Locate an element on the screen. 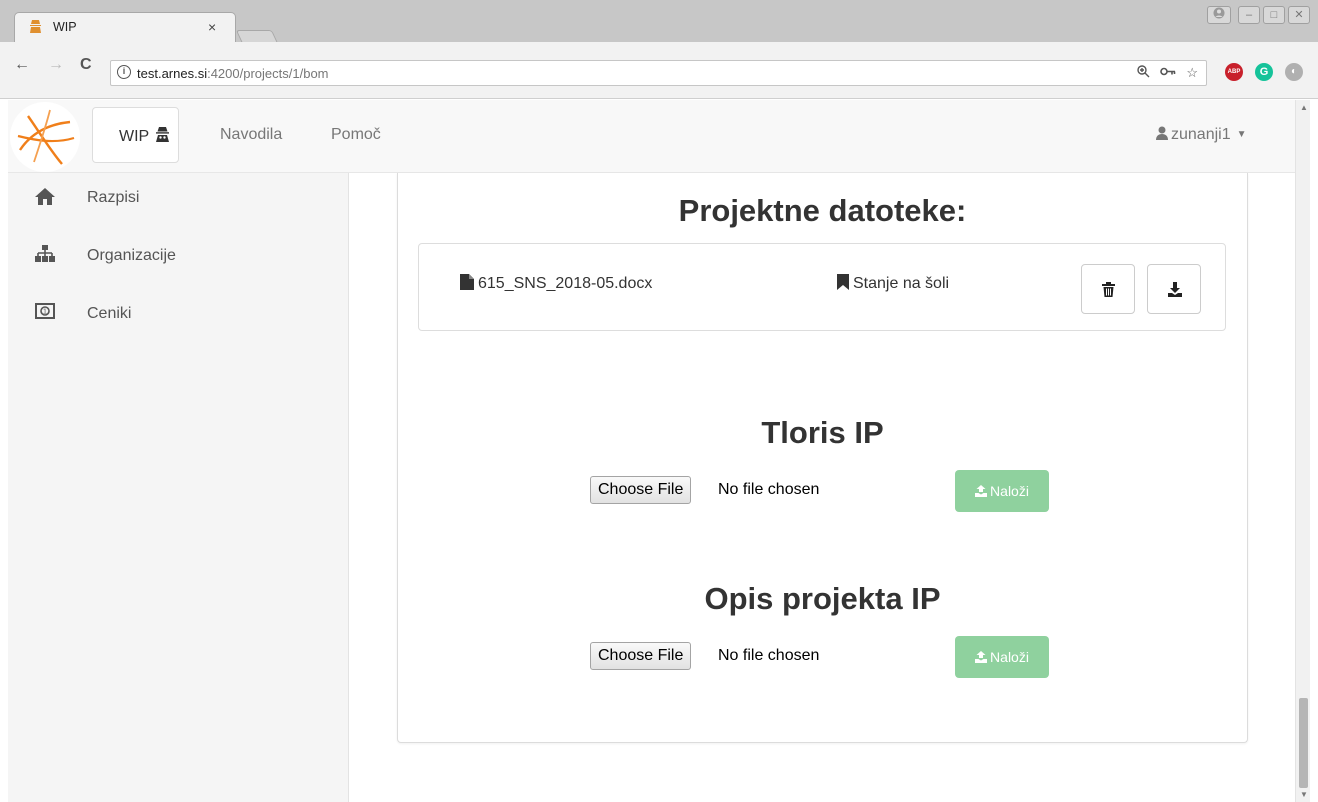 The height and width of the screenshot is (802, 1318). download-file-button is located at coordinates (1174, 289).